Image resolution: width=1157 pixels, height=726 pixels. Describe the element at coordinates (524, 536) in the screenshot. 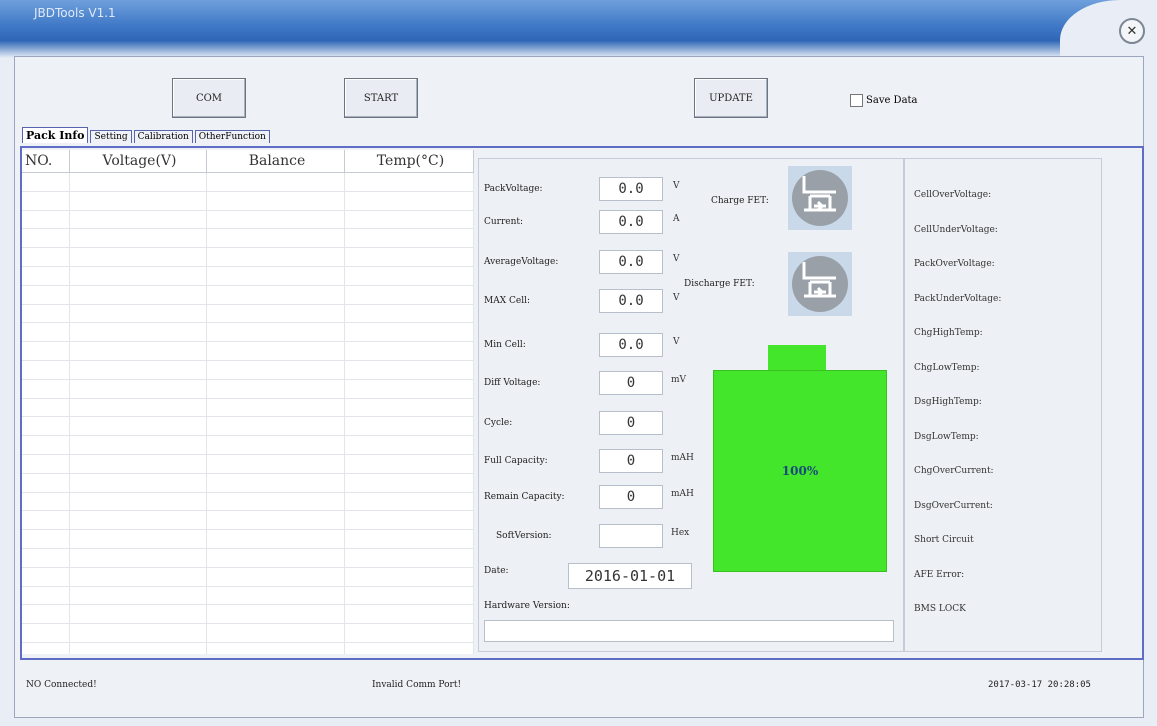

I see `field-label: SoftVersion:` at that location.